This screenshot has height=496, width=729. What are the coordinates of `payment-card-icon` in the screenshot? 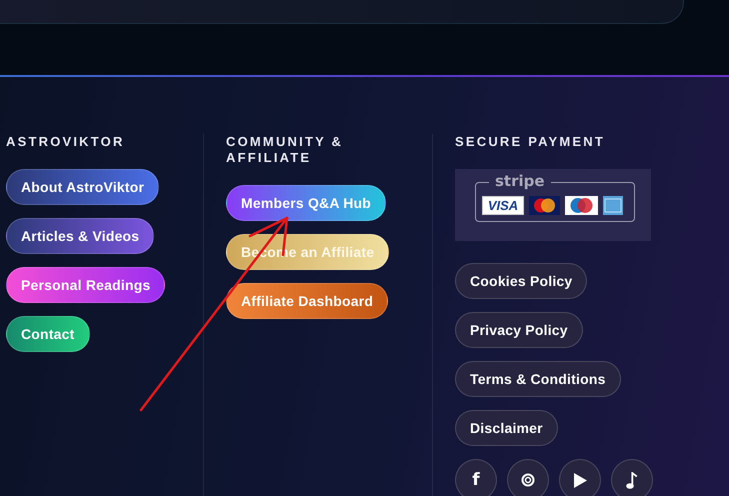 It's located at (613, 205).